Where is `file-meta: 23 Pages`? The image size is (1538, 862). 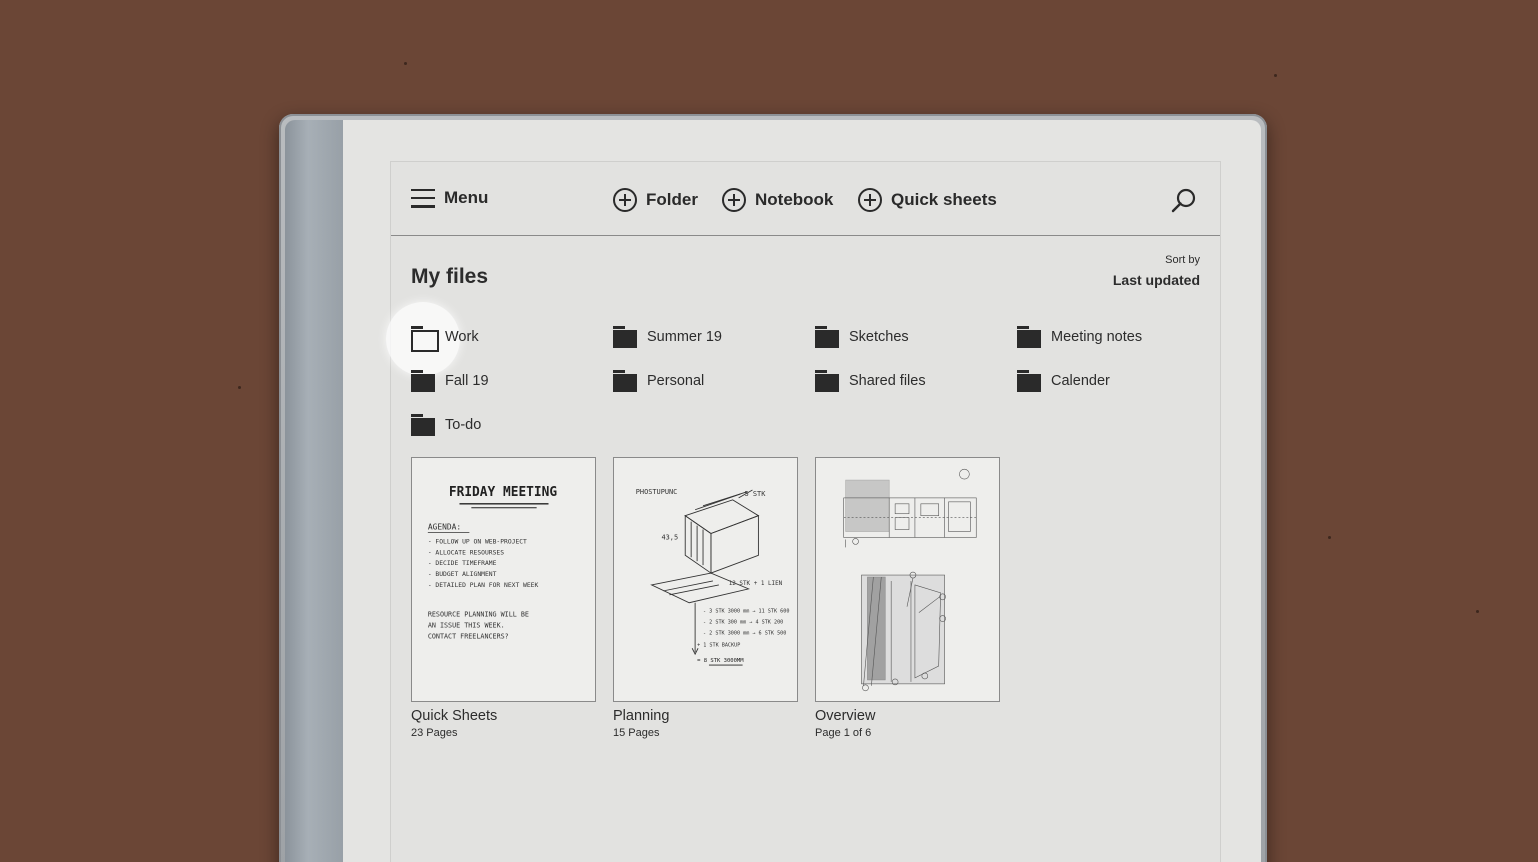
file-meta: 23 Pages is located at coordinates (434, 733).